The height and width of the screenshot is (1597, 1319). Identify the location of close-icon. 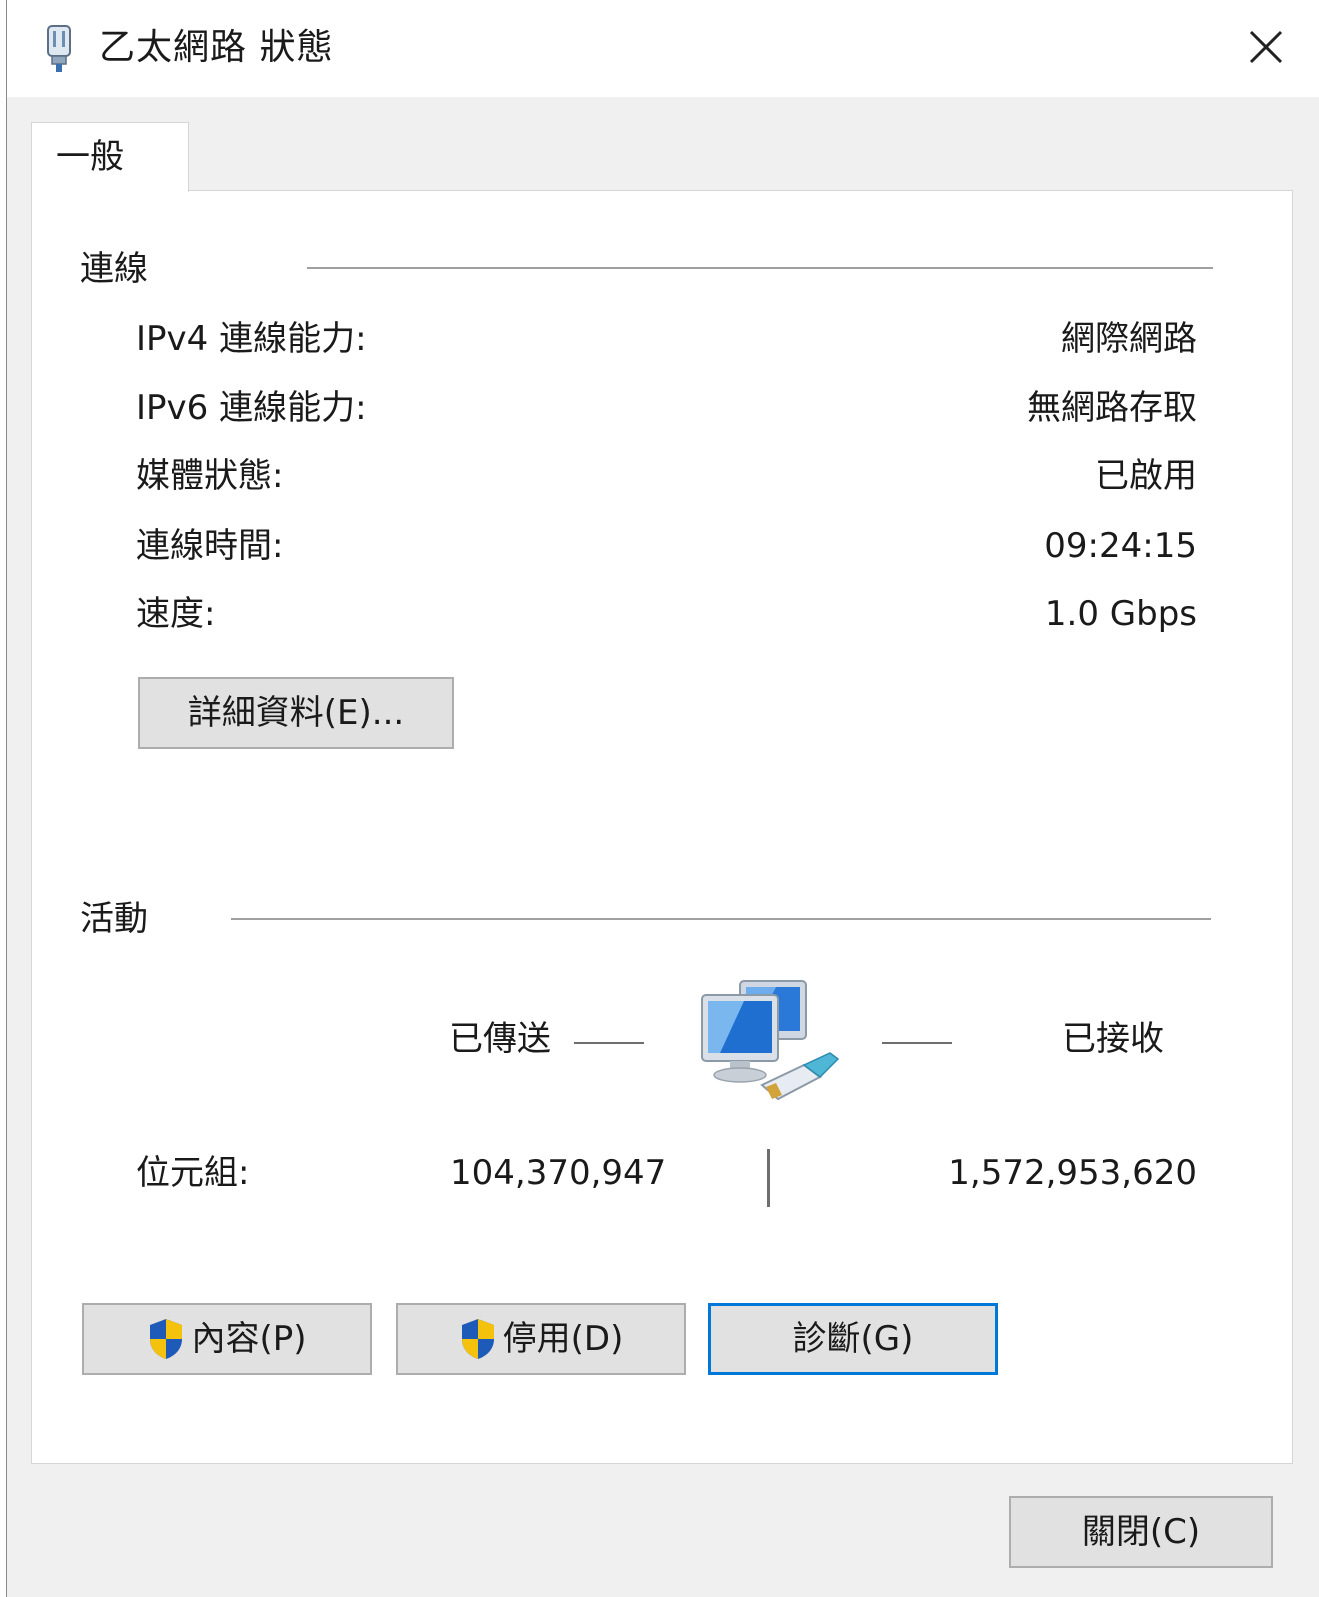
(1266, 47).